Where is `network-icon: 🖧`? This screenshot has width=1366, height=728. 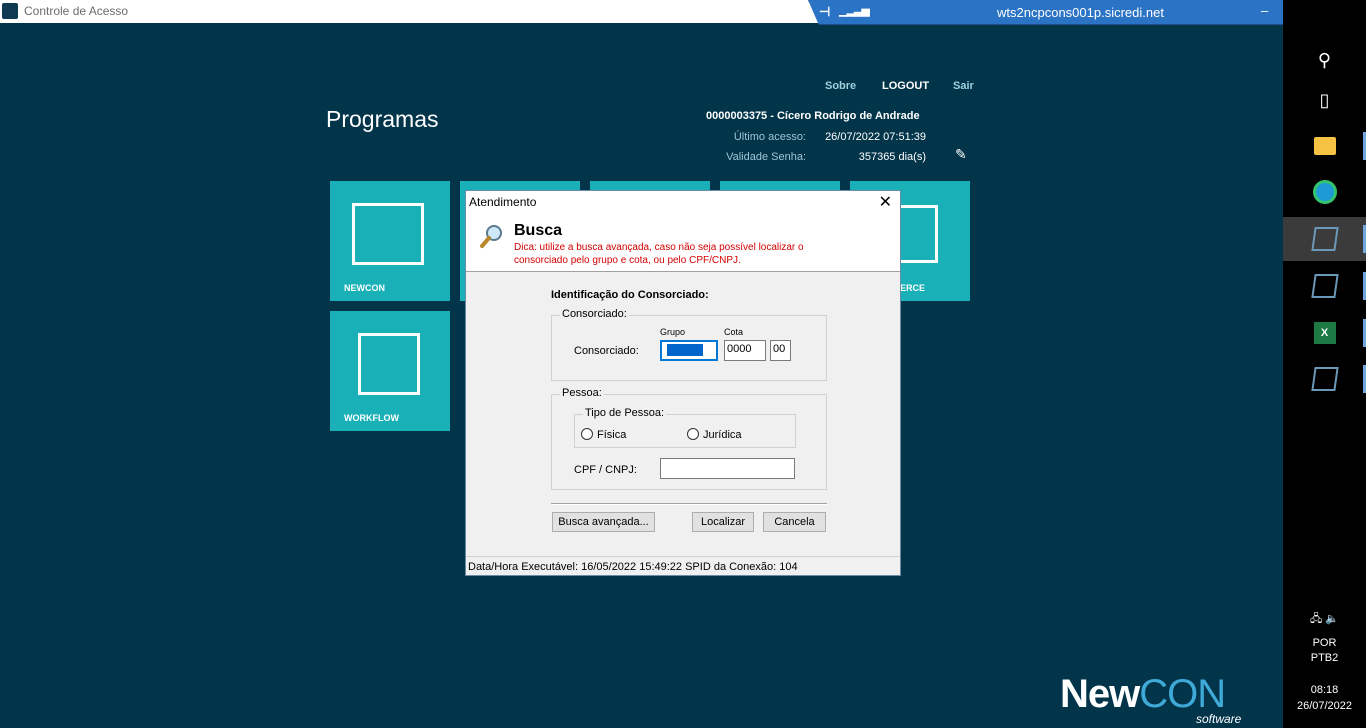 network-icon: 🖧 is located at coordinates (1316, 619).